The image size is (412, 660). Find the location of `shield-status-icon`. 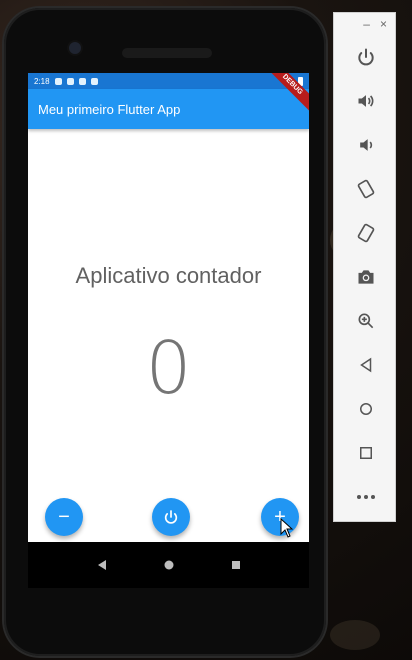

shield-status-icon is located at coordinates (70, 81).